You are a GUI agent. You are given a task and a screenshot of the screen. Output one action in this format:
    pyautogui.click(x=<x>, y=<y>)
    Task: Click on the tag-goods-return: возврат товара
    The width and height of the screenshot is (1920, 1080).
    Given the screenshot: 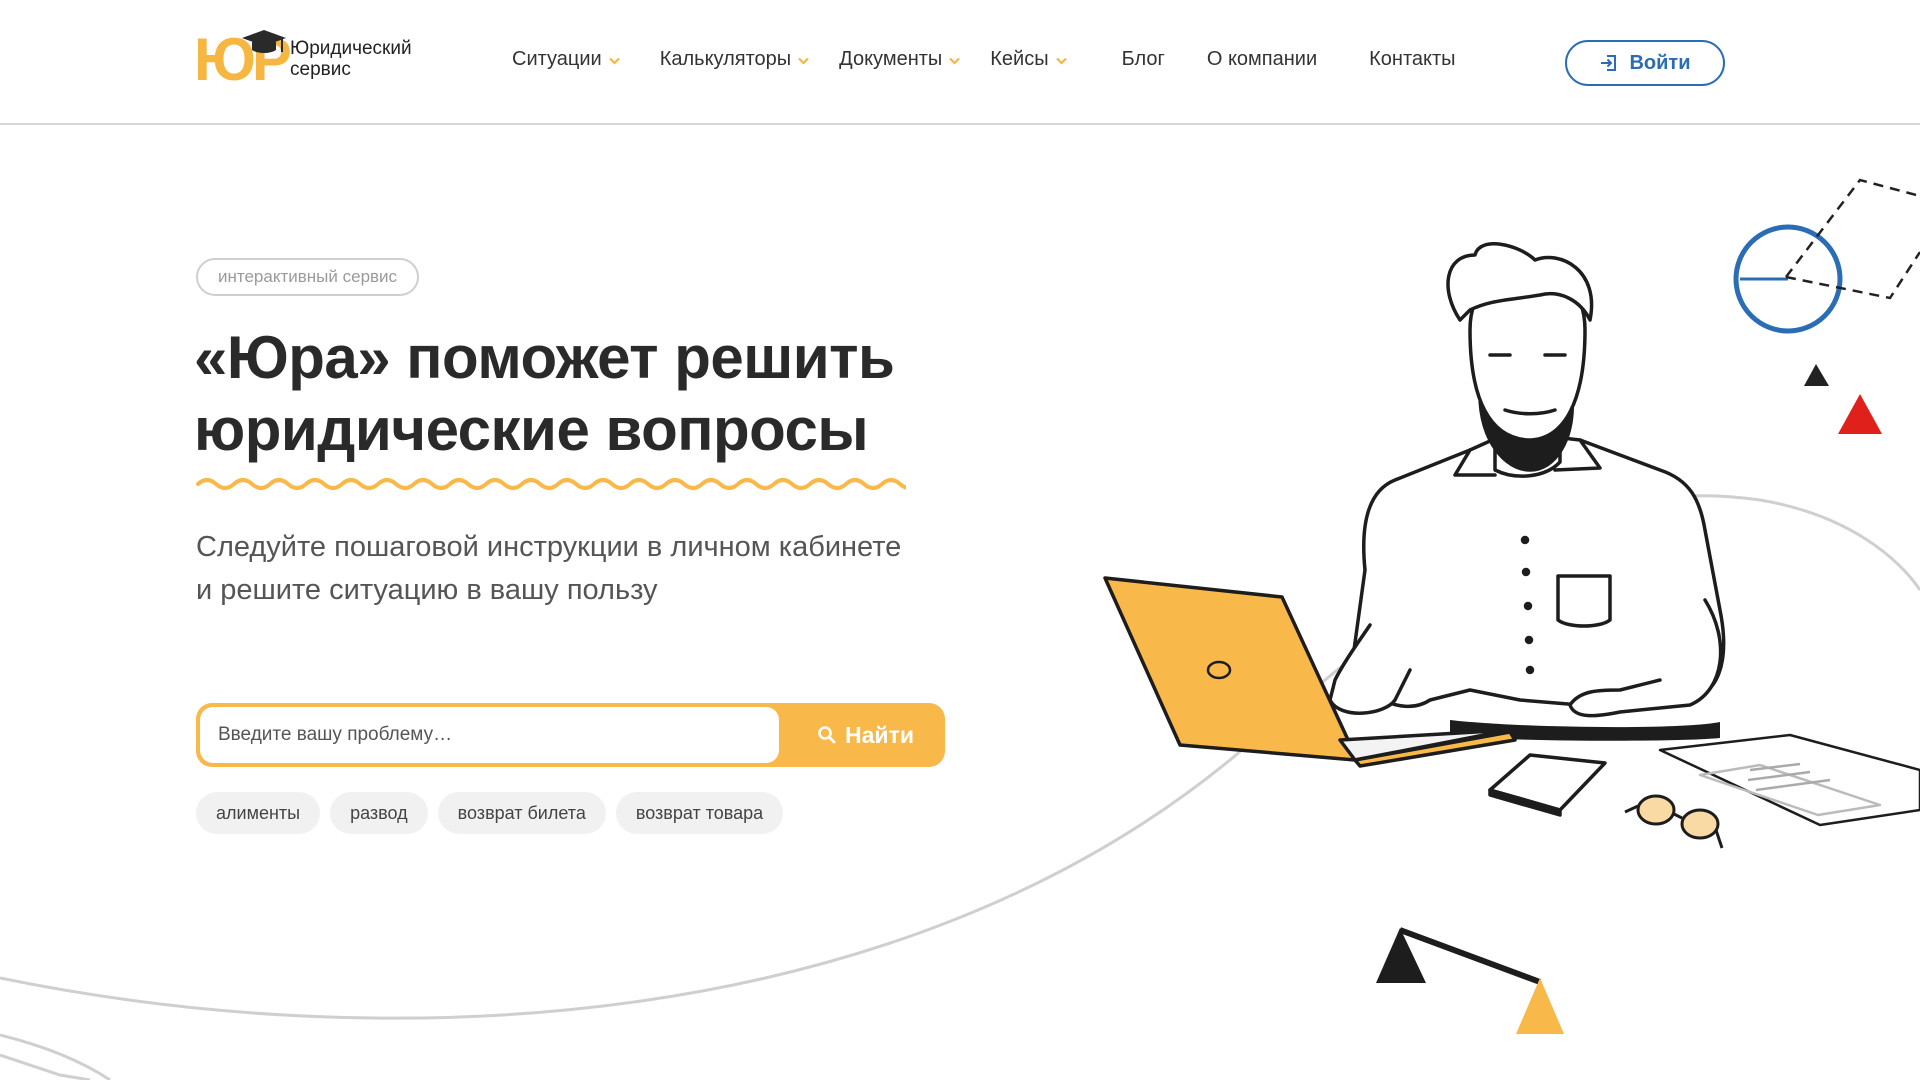 What is the action you would take?
    pyautogui.click(x=699, y=813)
    